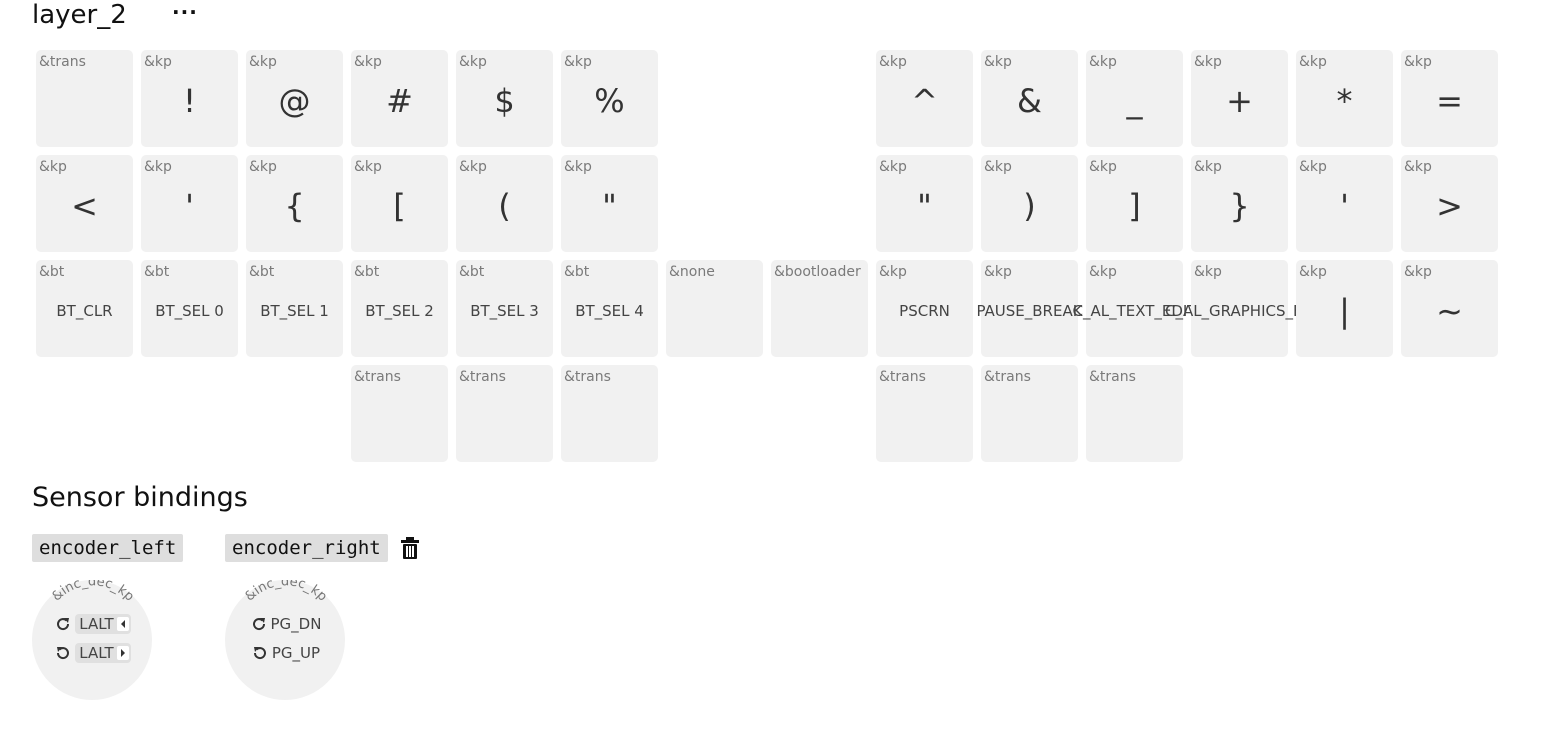  Describe the element at coordinates (296, 624) in the screenshot. I see `encoder-right-cw-key: PG_DN` at that location.